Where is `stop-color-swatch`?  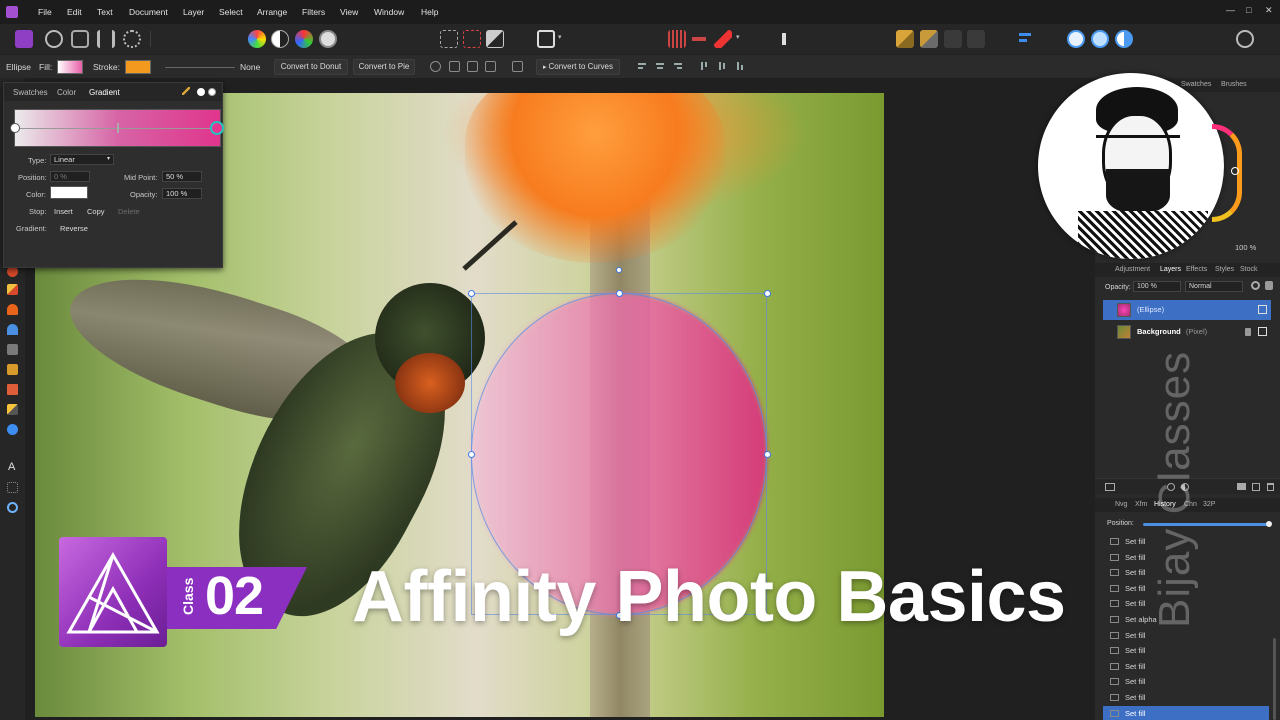 stop-color-swatch is located at coordinates (69, 192).